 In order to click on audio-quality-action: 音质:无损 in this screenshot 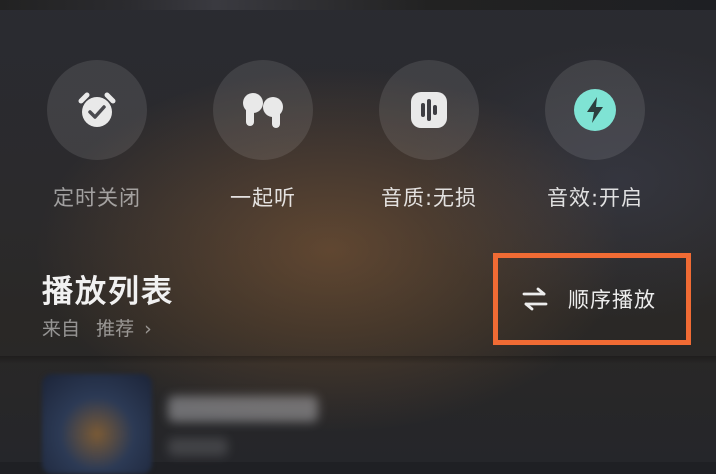, I will do `click(429, 136)`.